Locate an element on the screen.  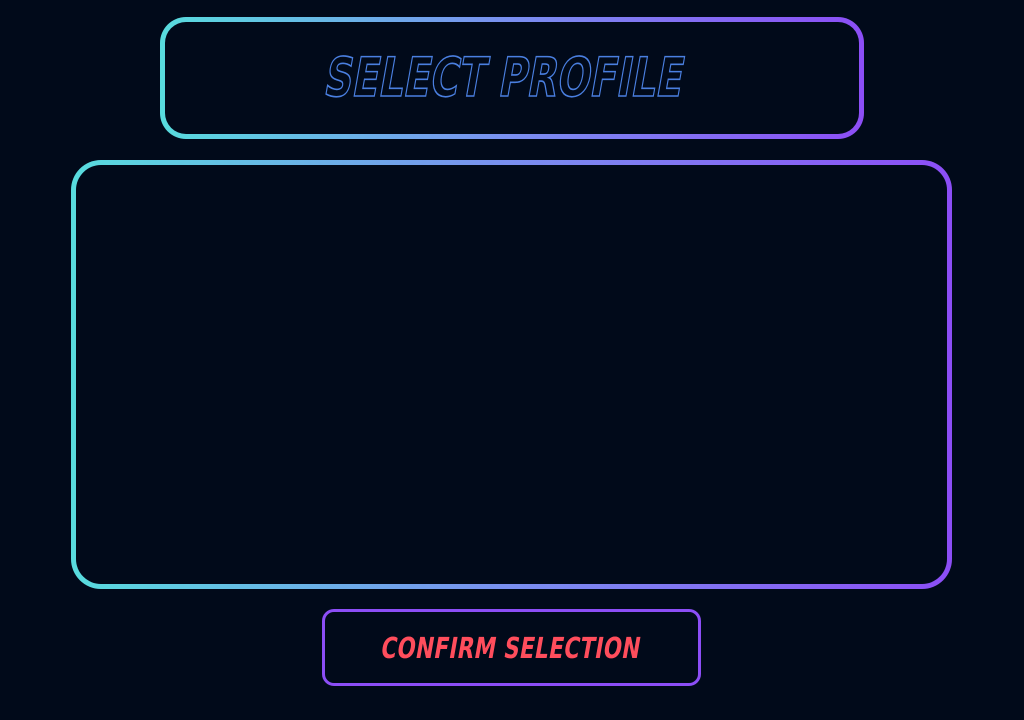
confirm-selection-label: CONFIRM SELECTION is located at coordinates (511, 647).